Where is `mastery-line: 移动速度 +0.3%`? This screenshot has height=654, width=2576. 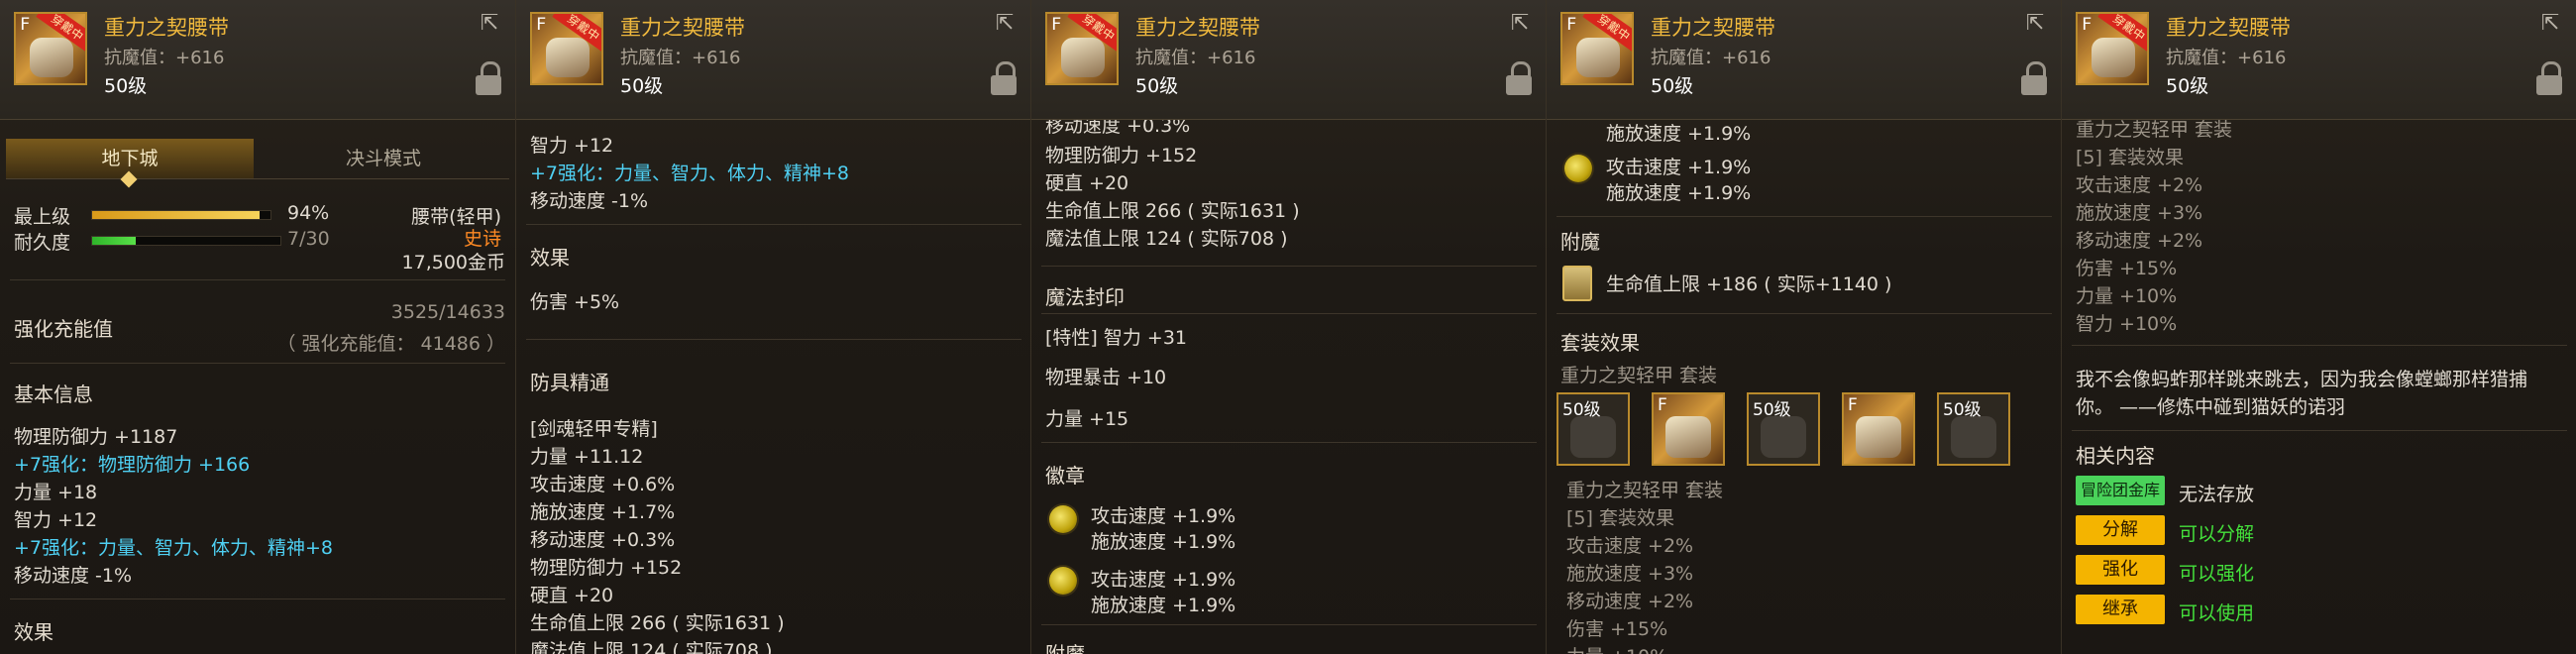 mastery-line: 移动速度 +0.3% is located at coordinates (603, 540).